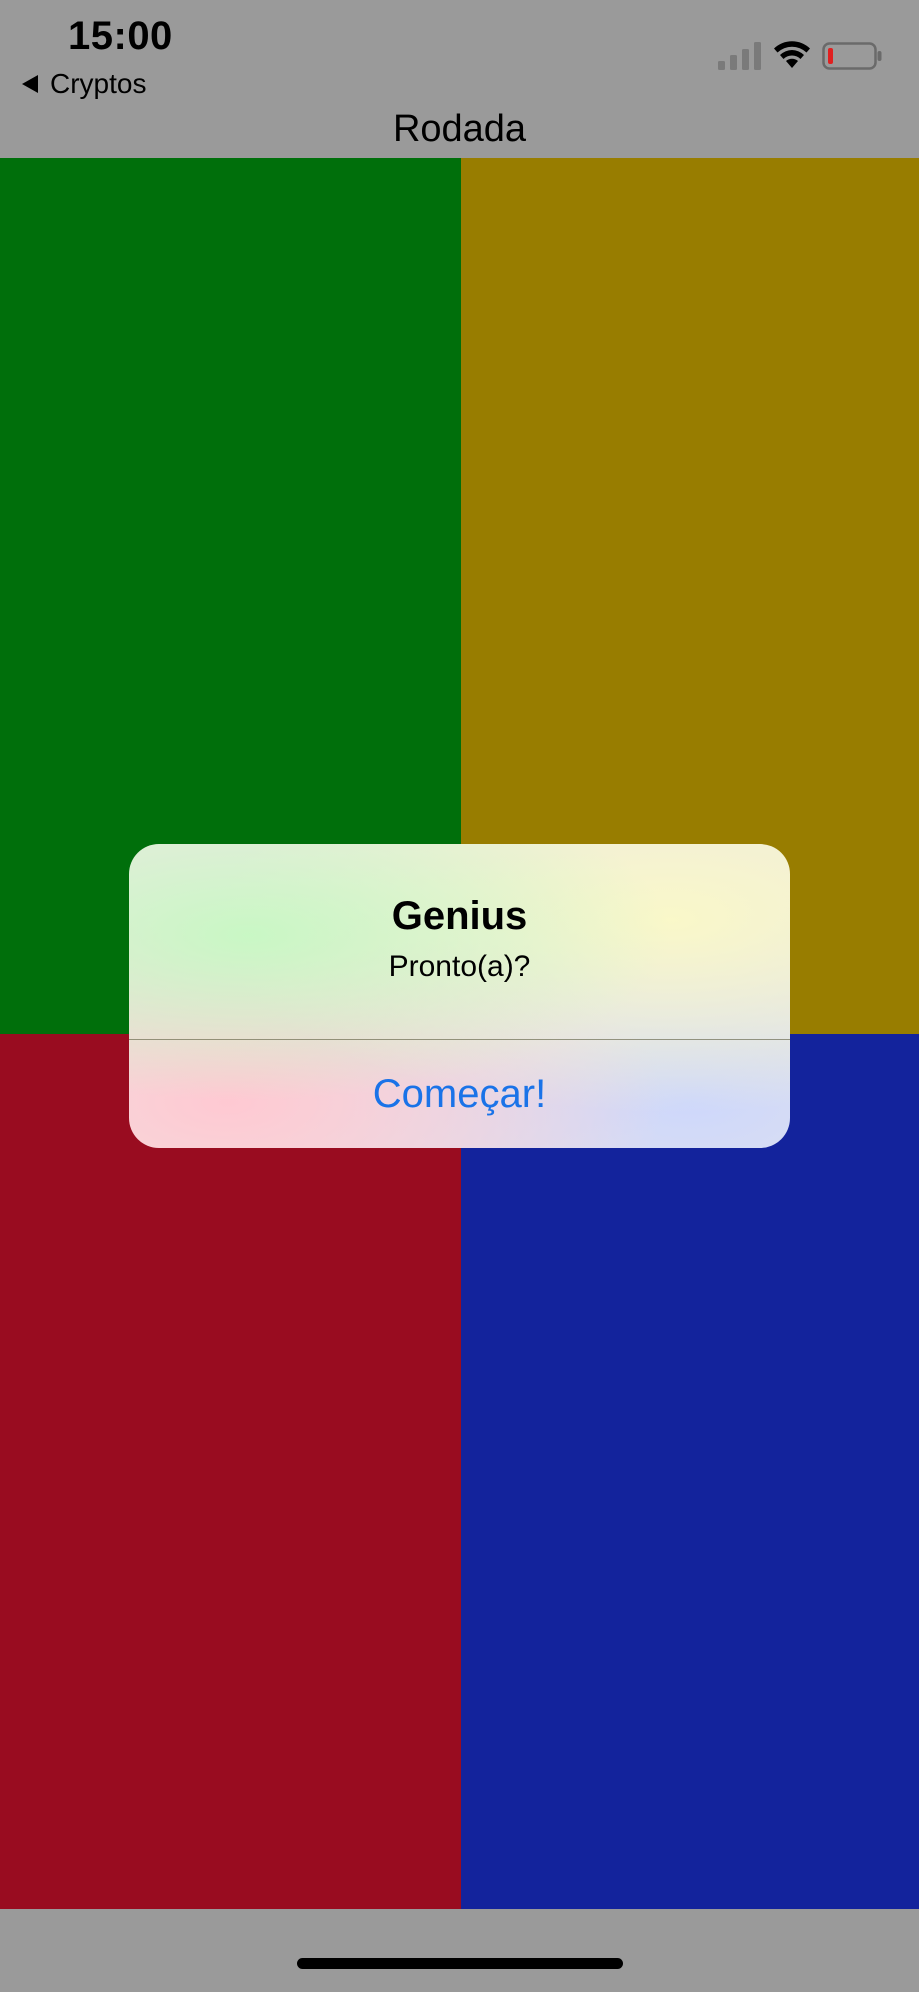 The height and width of the screenshot is (1992, 919). Describe the element at coordinates (120, 36) in the screenshot. I see `status-time: 15:00` at that location.